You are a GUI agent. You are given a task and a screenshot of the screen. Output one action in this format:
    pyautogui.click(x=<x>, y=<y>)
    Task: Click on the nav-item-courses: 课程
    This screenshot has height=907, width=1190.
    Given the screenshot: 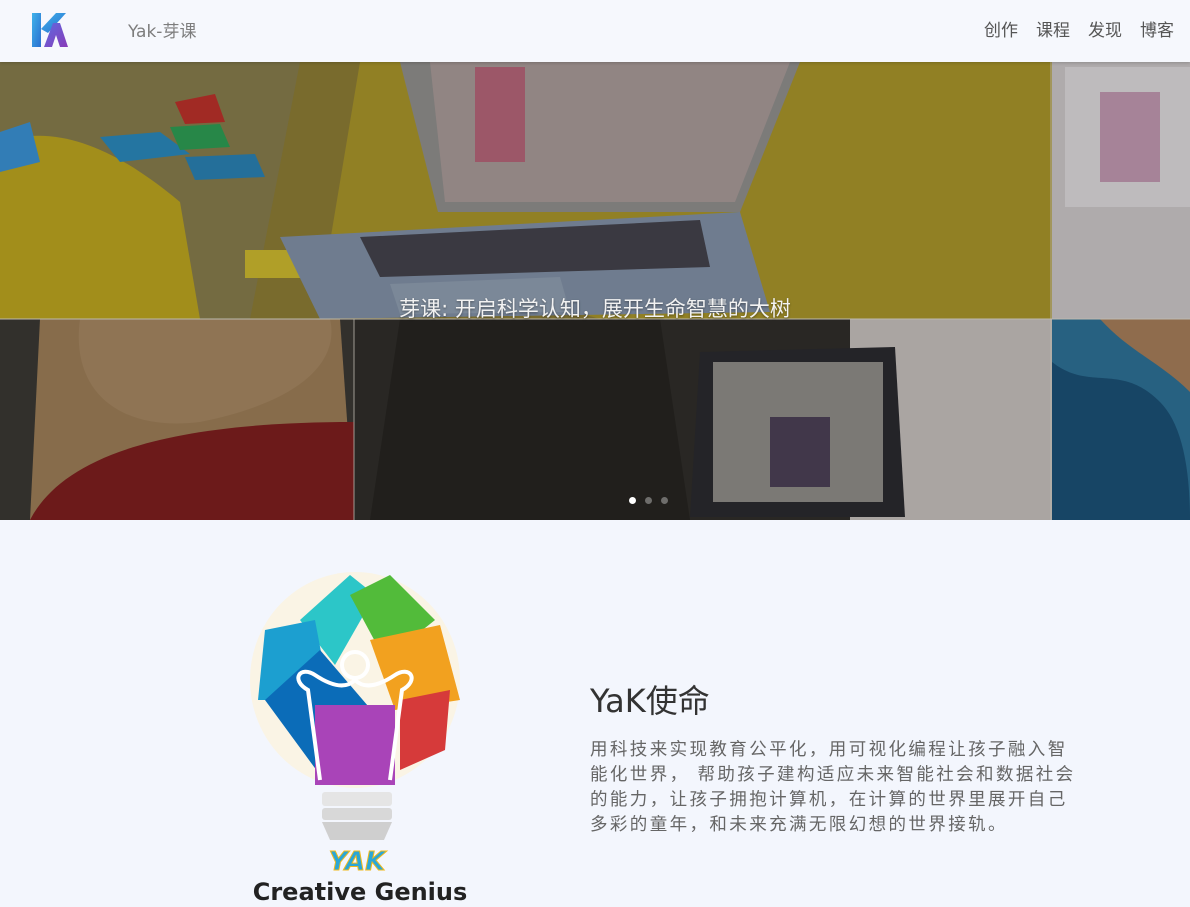 What is the action you would take?
    pyautogui.click(x=1053, y=28)
    